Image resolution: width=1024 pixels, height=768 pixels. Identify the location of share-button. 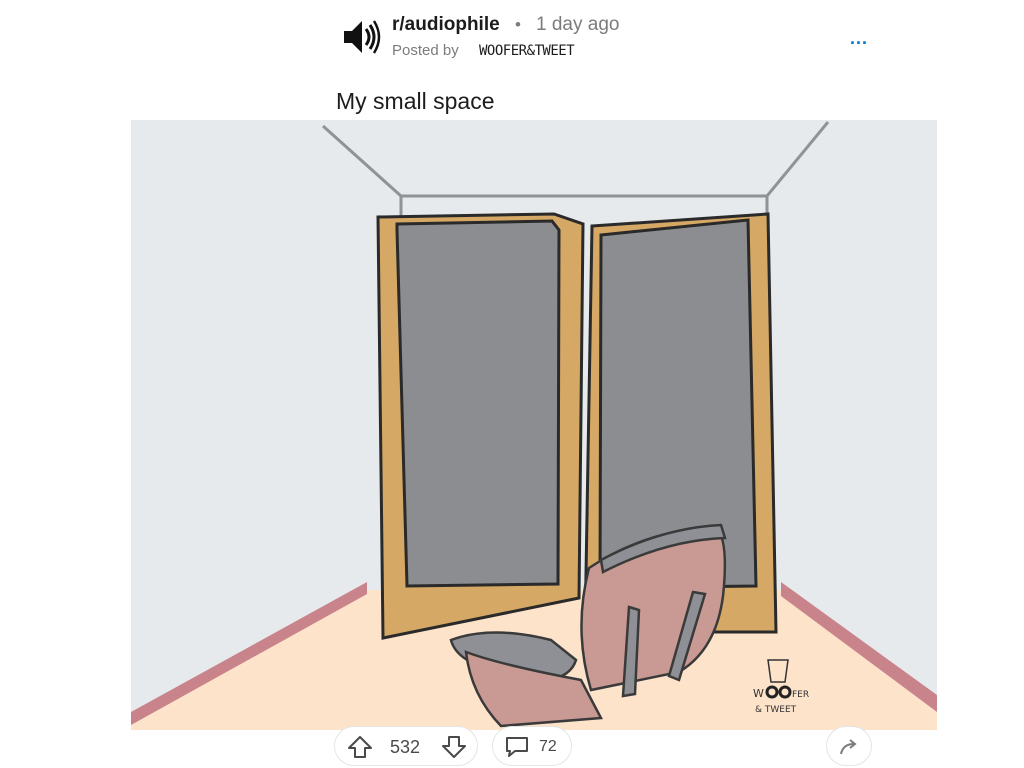
(849, 746).